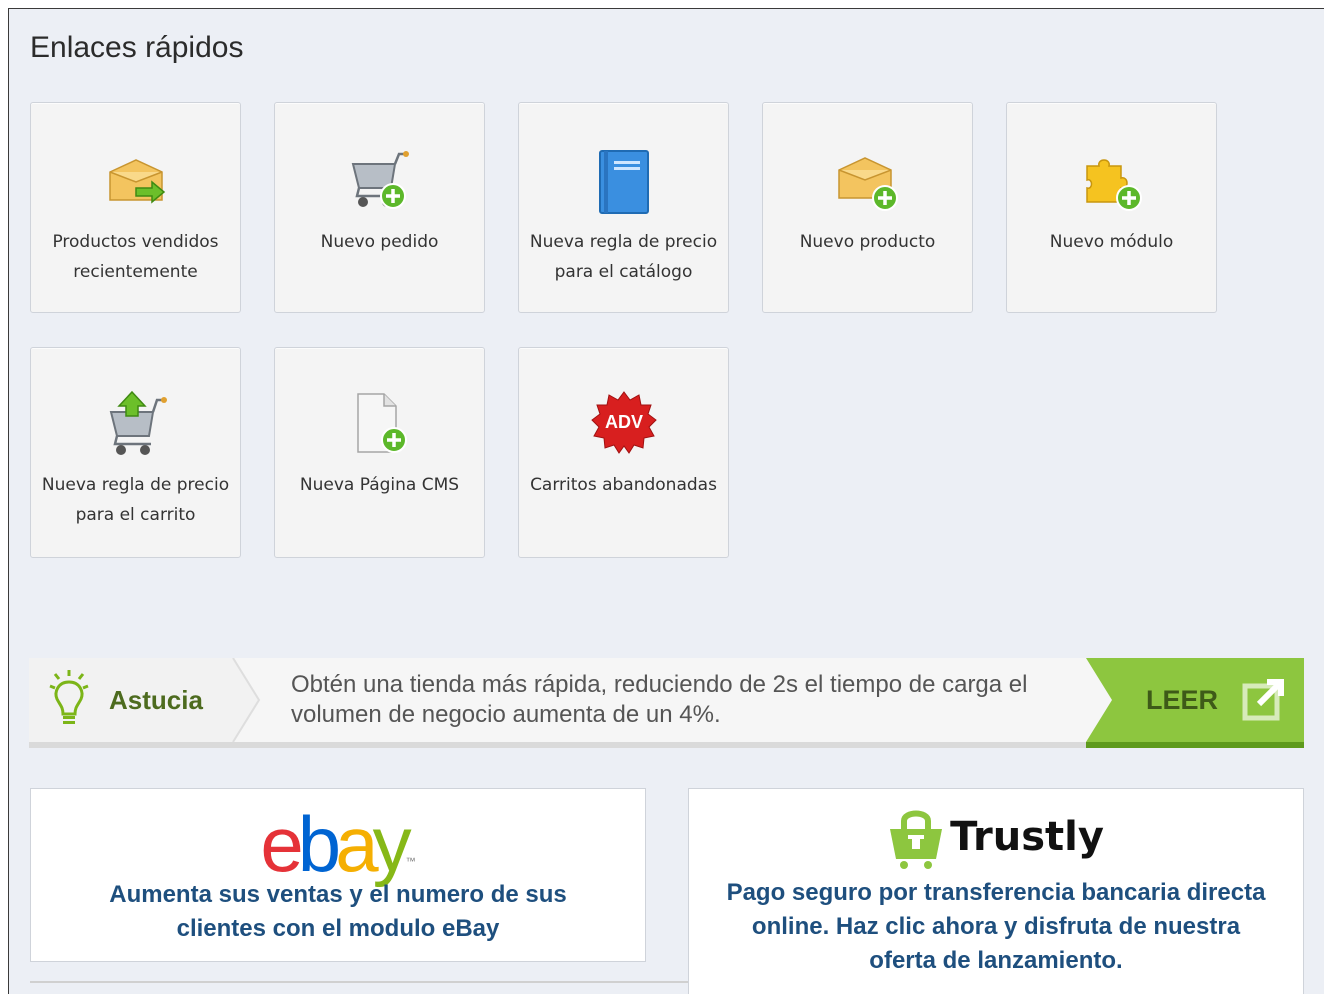  What do you see at coordinates (356, 844) in the screenshot?
I see `ebay-logo-letter: a` at bounding box center [356, 844].